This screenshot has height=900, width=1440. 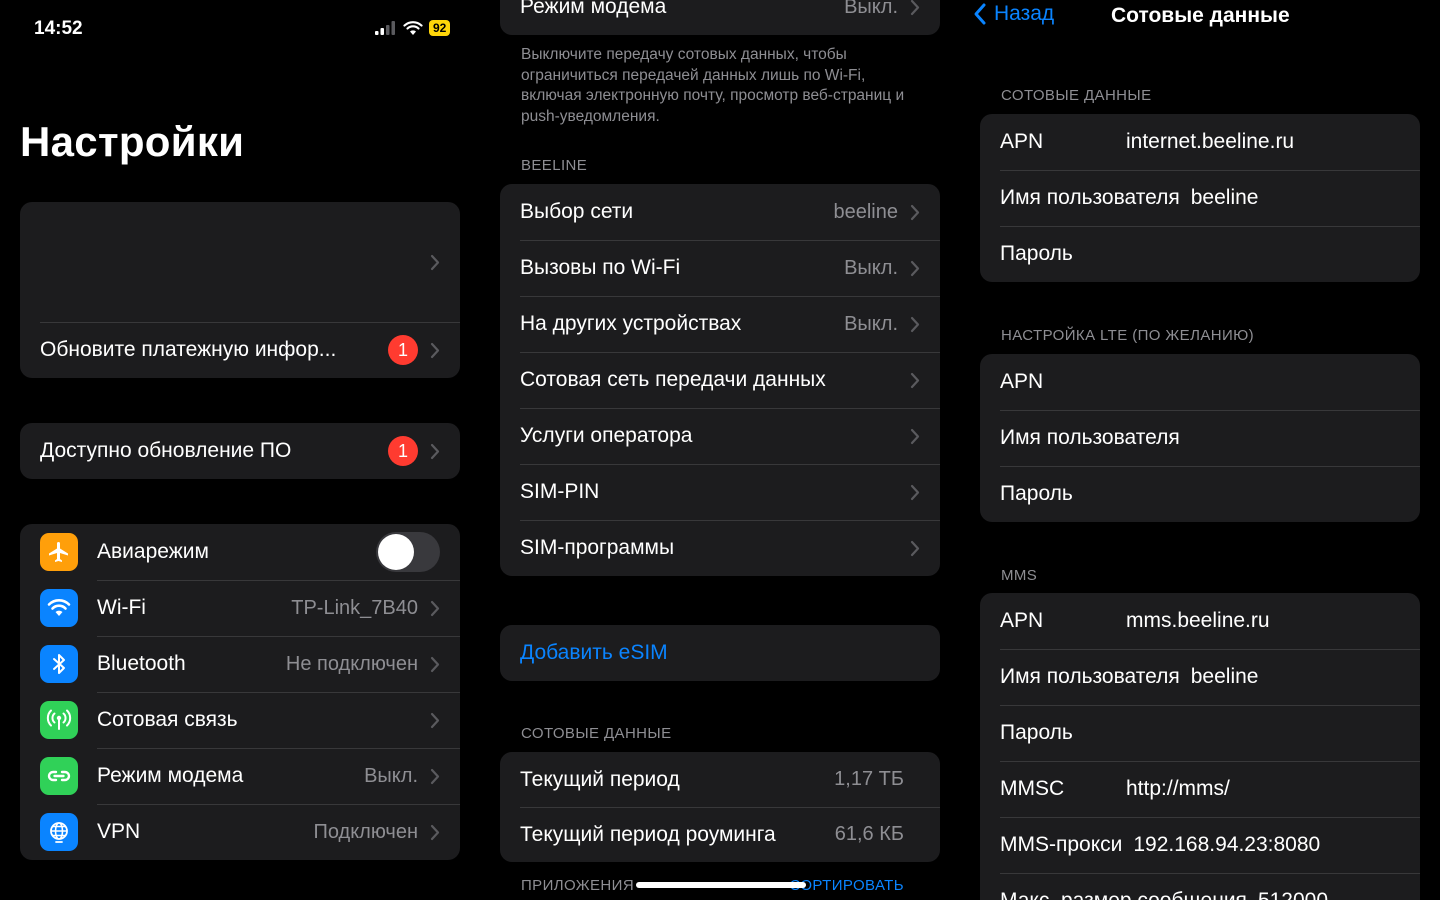 What do you see at coordinates (141, 663) in the screenshot?
I see `settings-item-label: Bluetooth` at bounding box center [141, 663].